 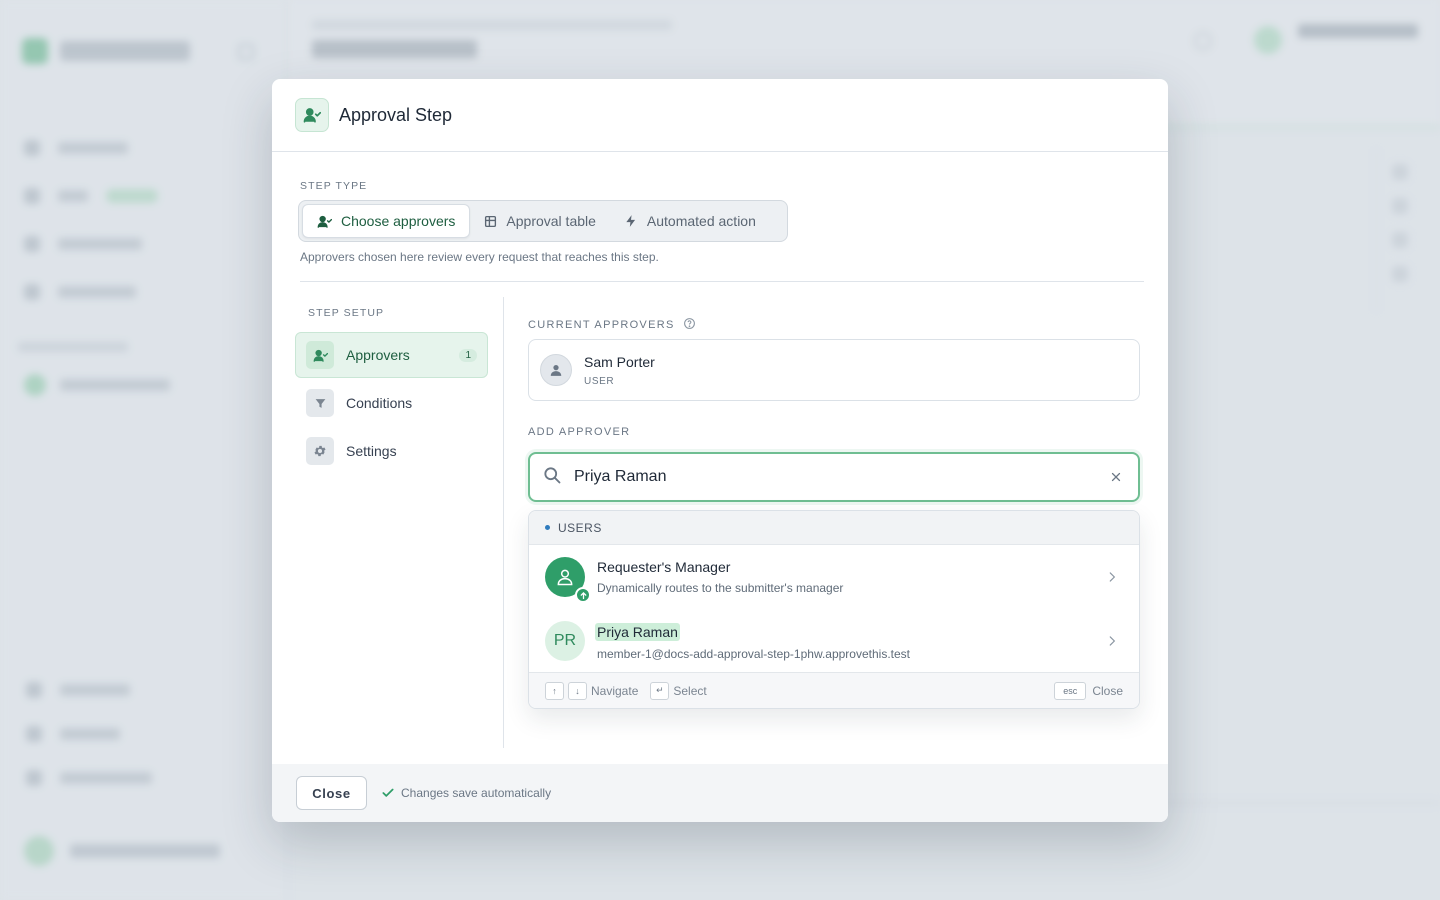 I want to click on manager-icon, so click(x=568, y=580).